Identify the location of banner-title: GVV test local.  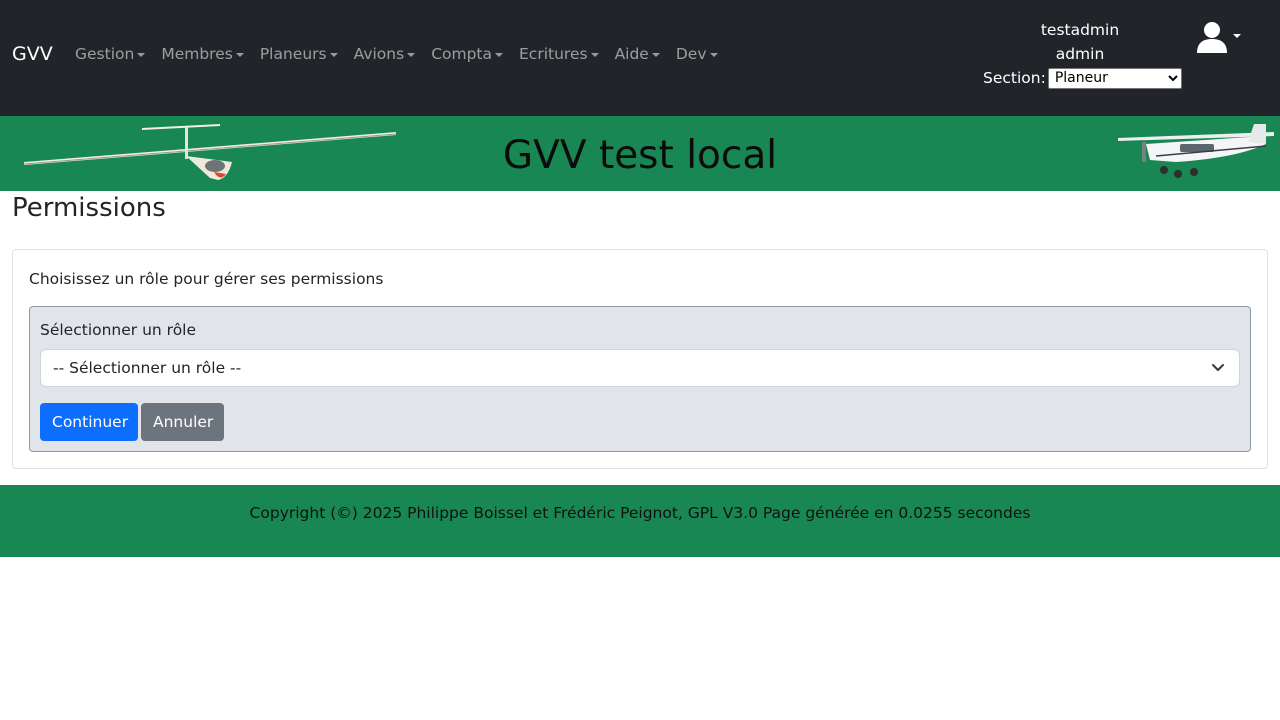
(640, 155).